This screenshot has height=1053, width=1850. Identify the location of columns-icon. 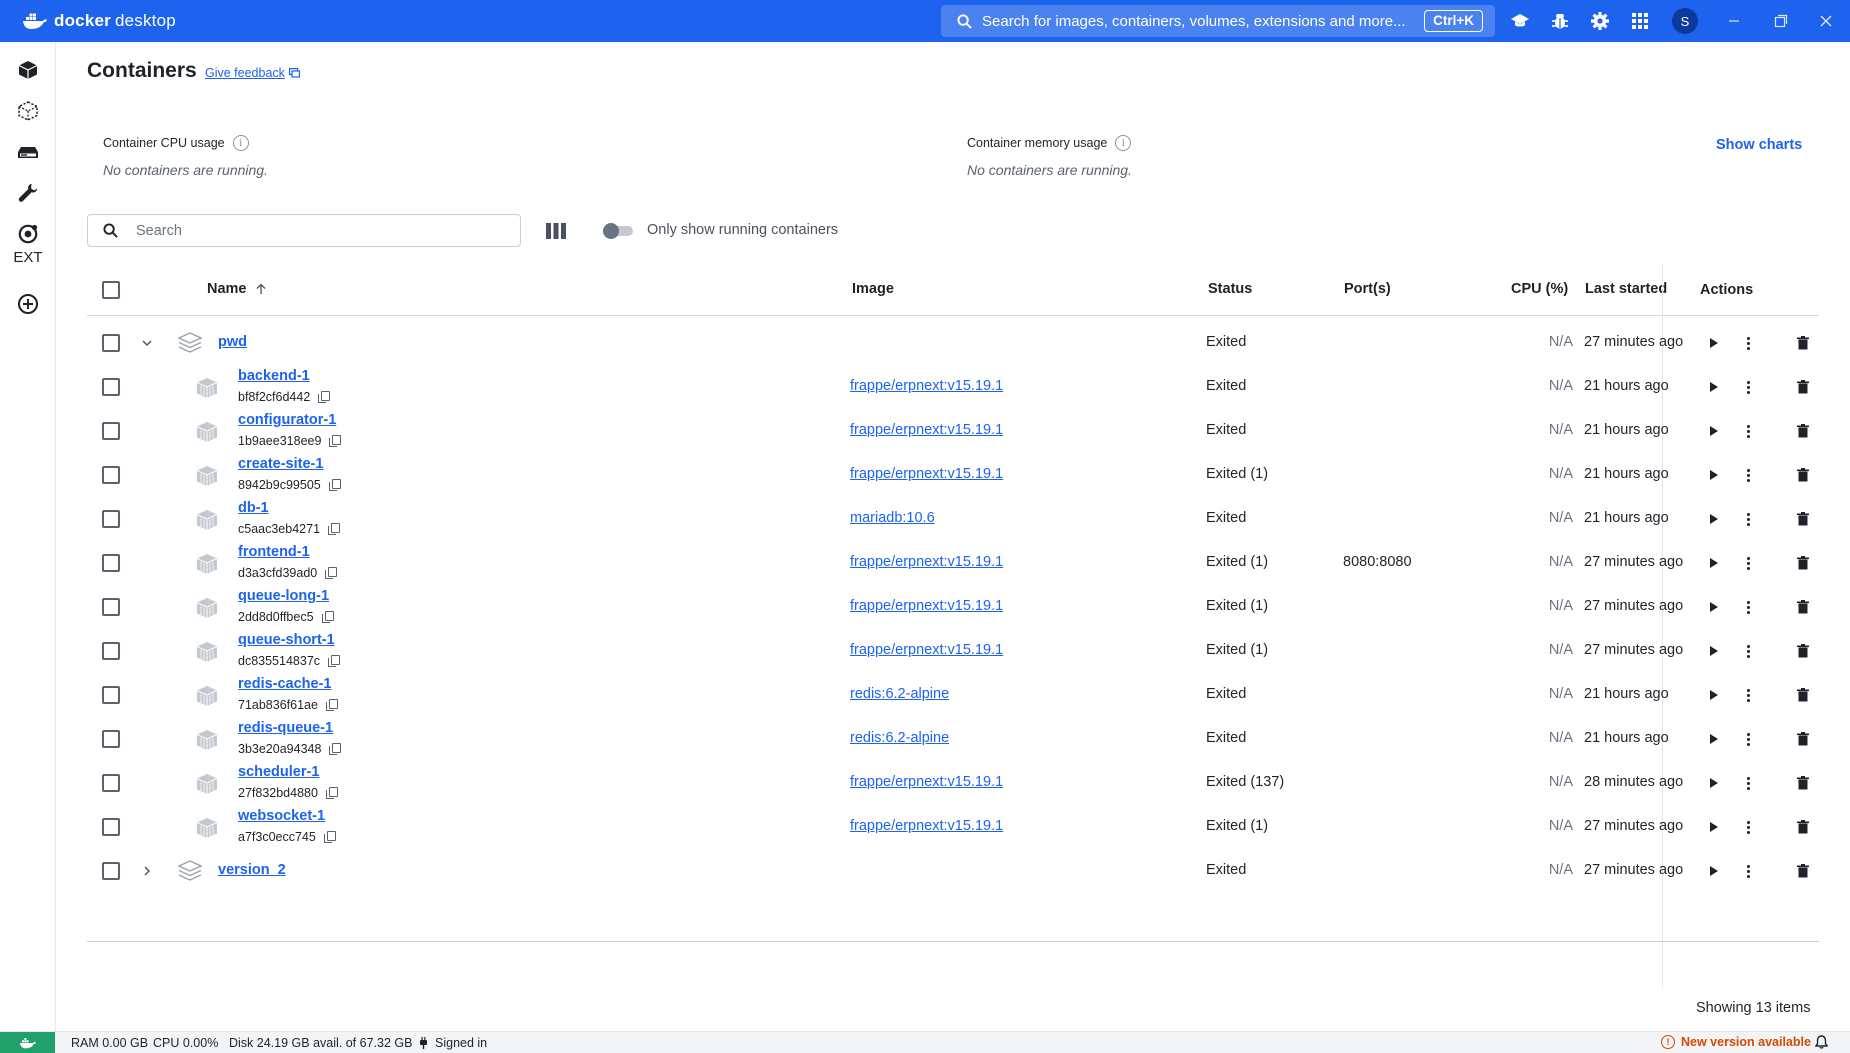
(556, 231).